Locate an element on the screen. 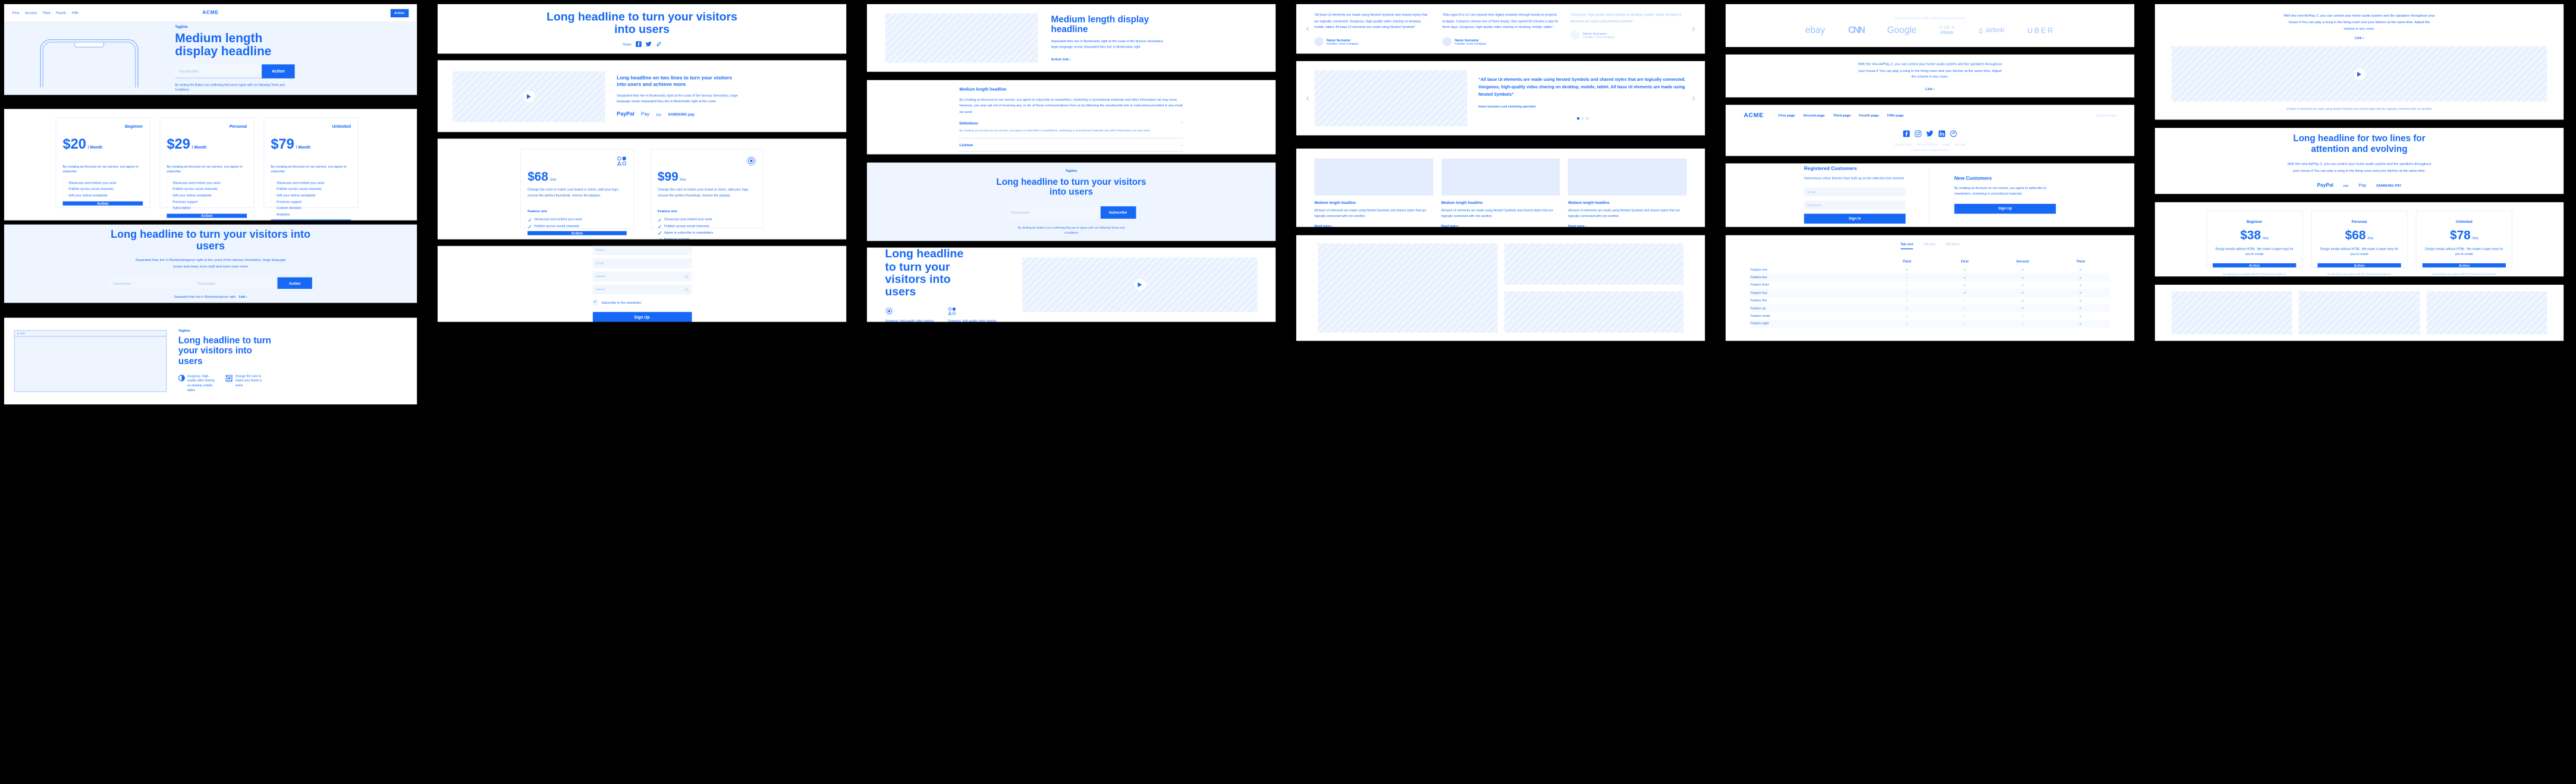 The height and width of the screenshot is (784, 2576). tab-one: Tab one is located at coordinates (1907, 246).